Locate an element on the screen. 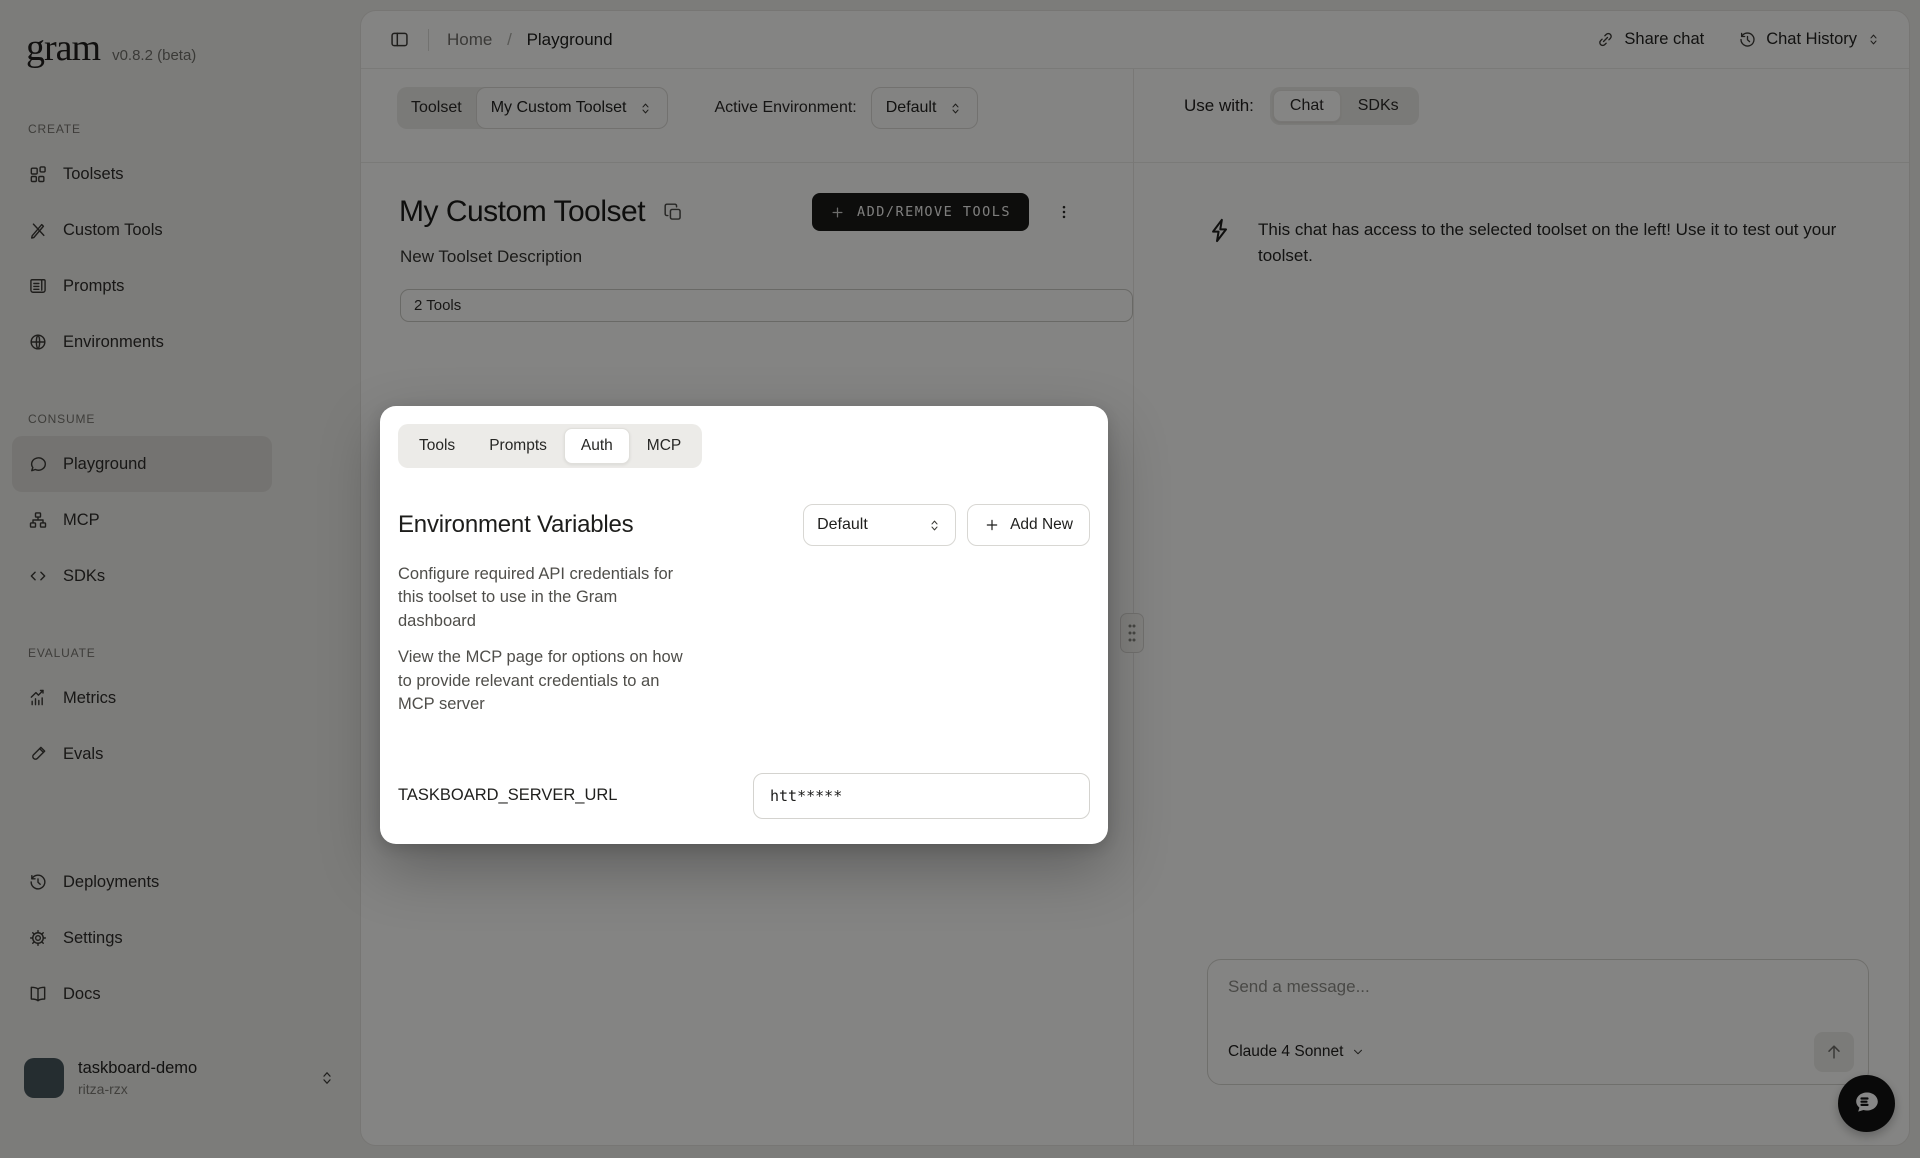 The width and height of the screenshot is (1920, 1158). env-vars-heading: Environment Variables is located at coordinates (516, 524).